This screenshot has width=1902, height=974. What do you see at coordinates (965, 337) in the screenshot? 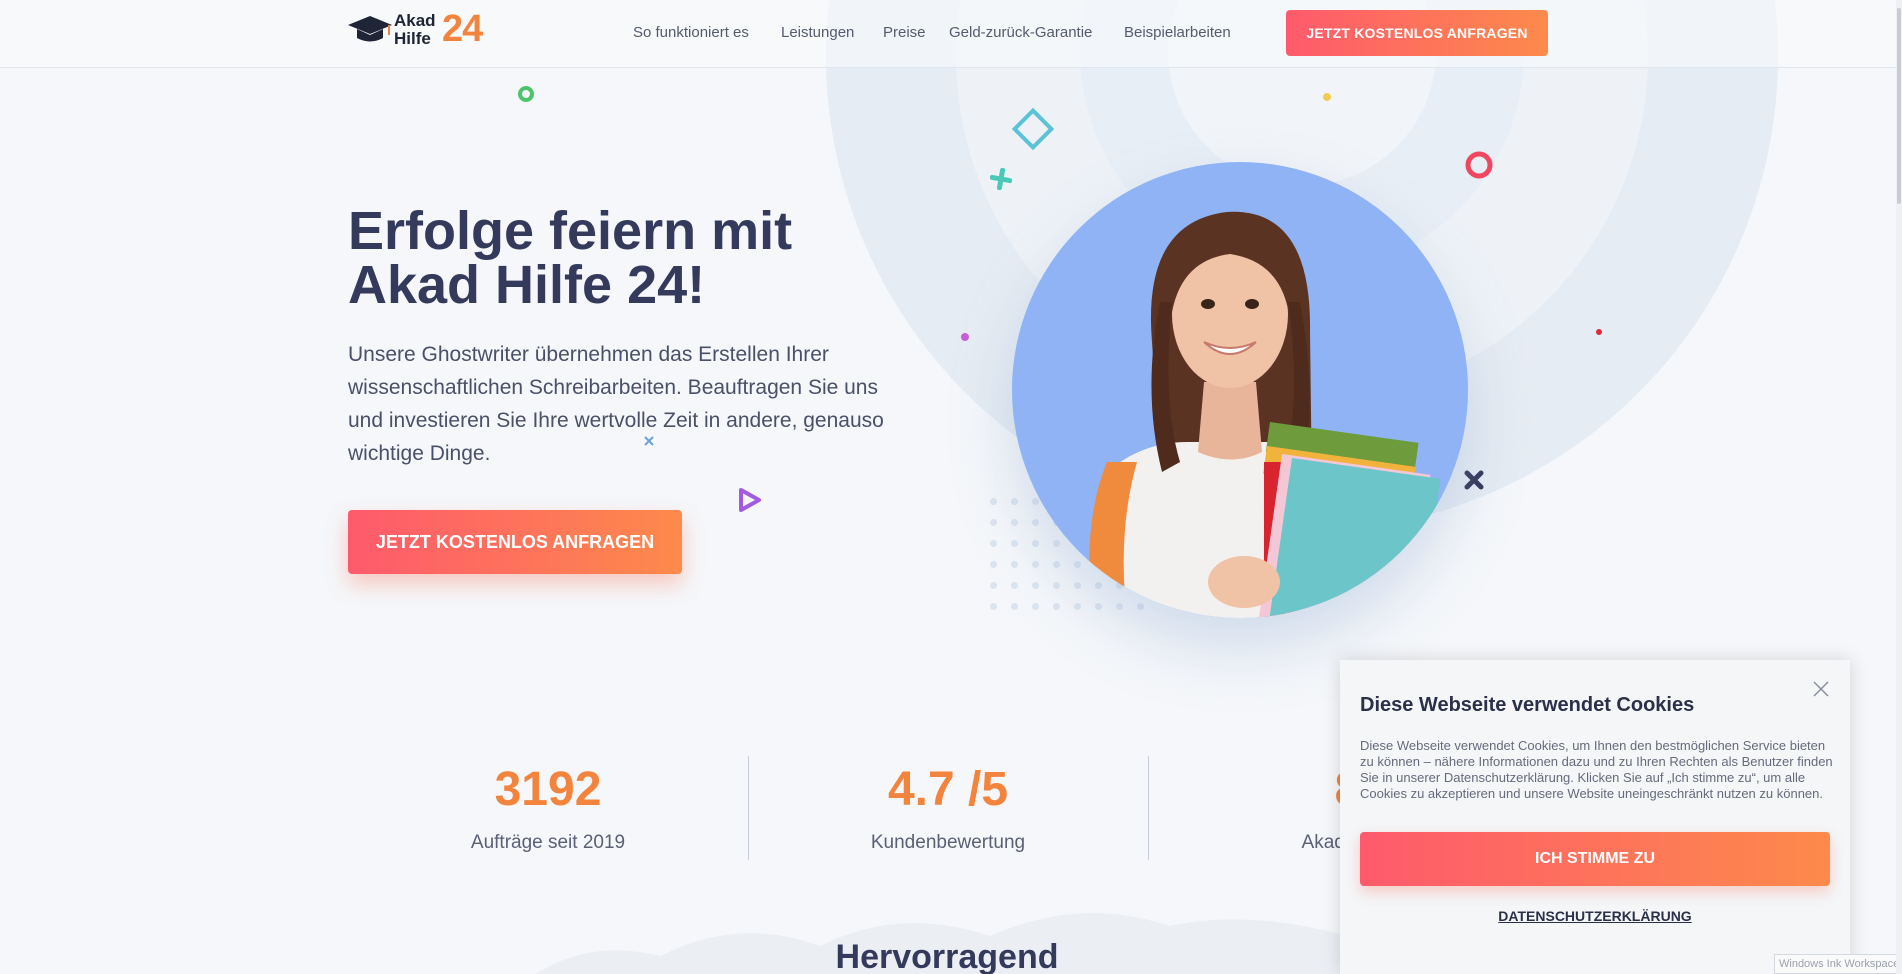
I see `purple-dot-icon` at bounding box center [965, 337].